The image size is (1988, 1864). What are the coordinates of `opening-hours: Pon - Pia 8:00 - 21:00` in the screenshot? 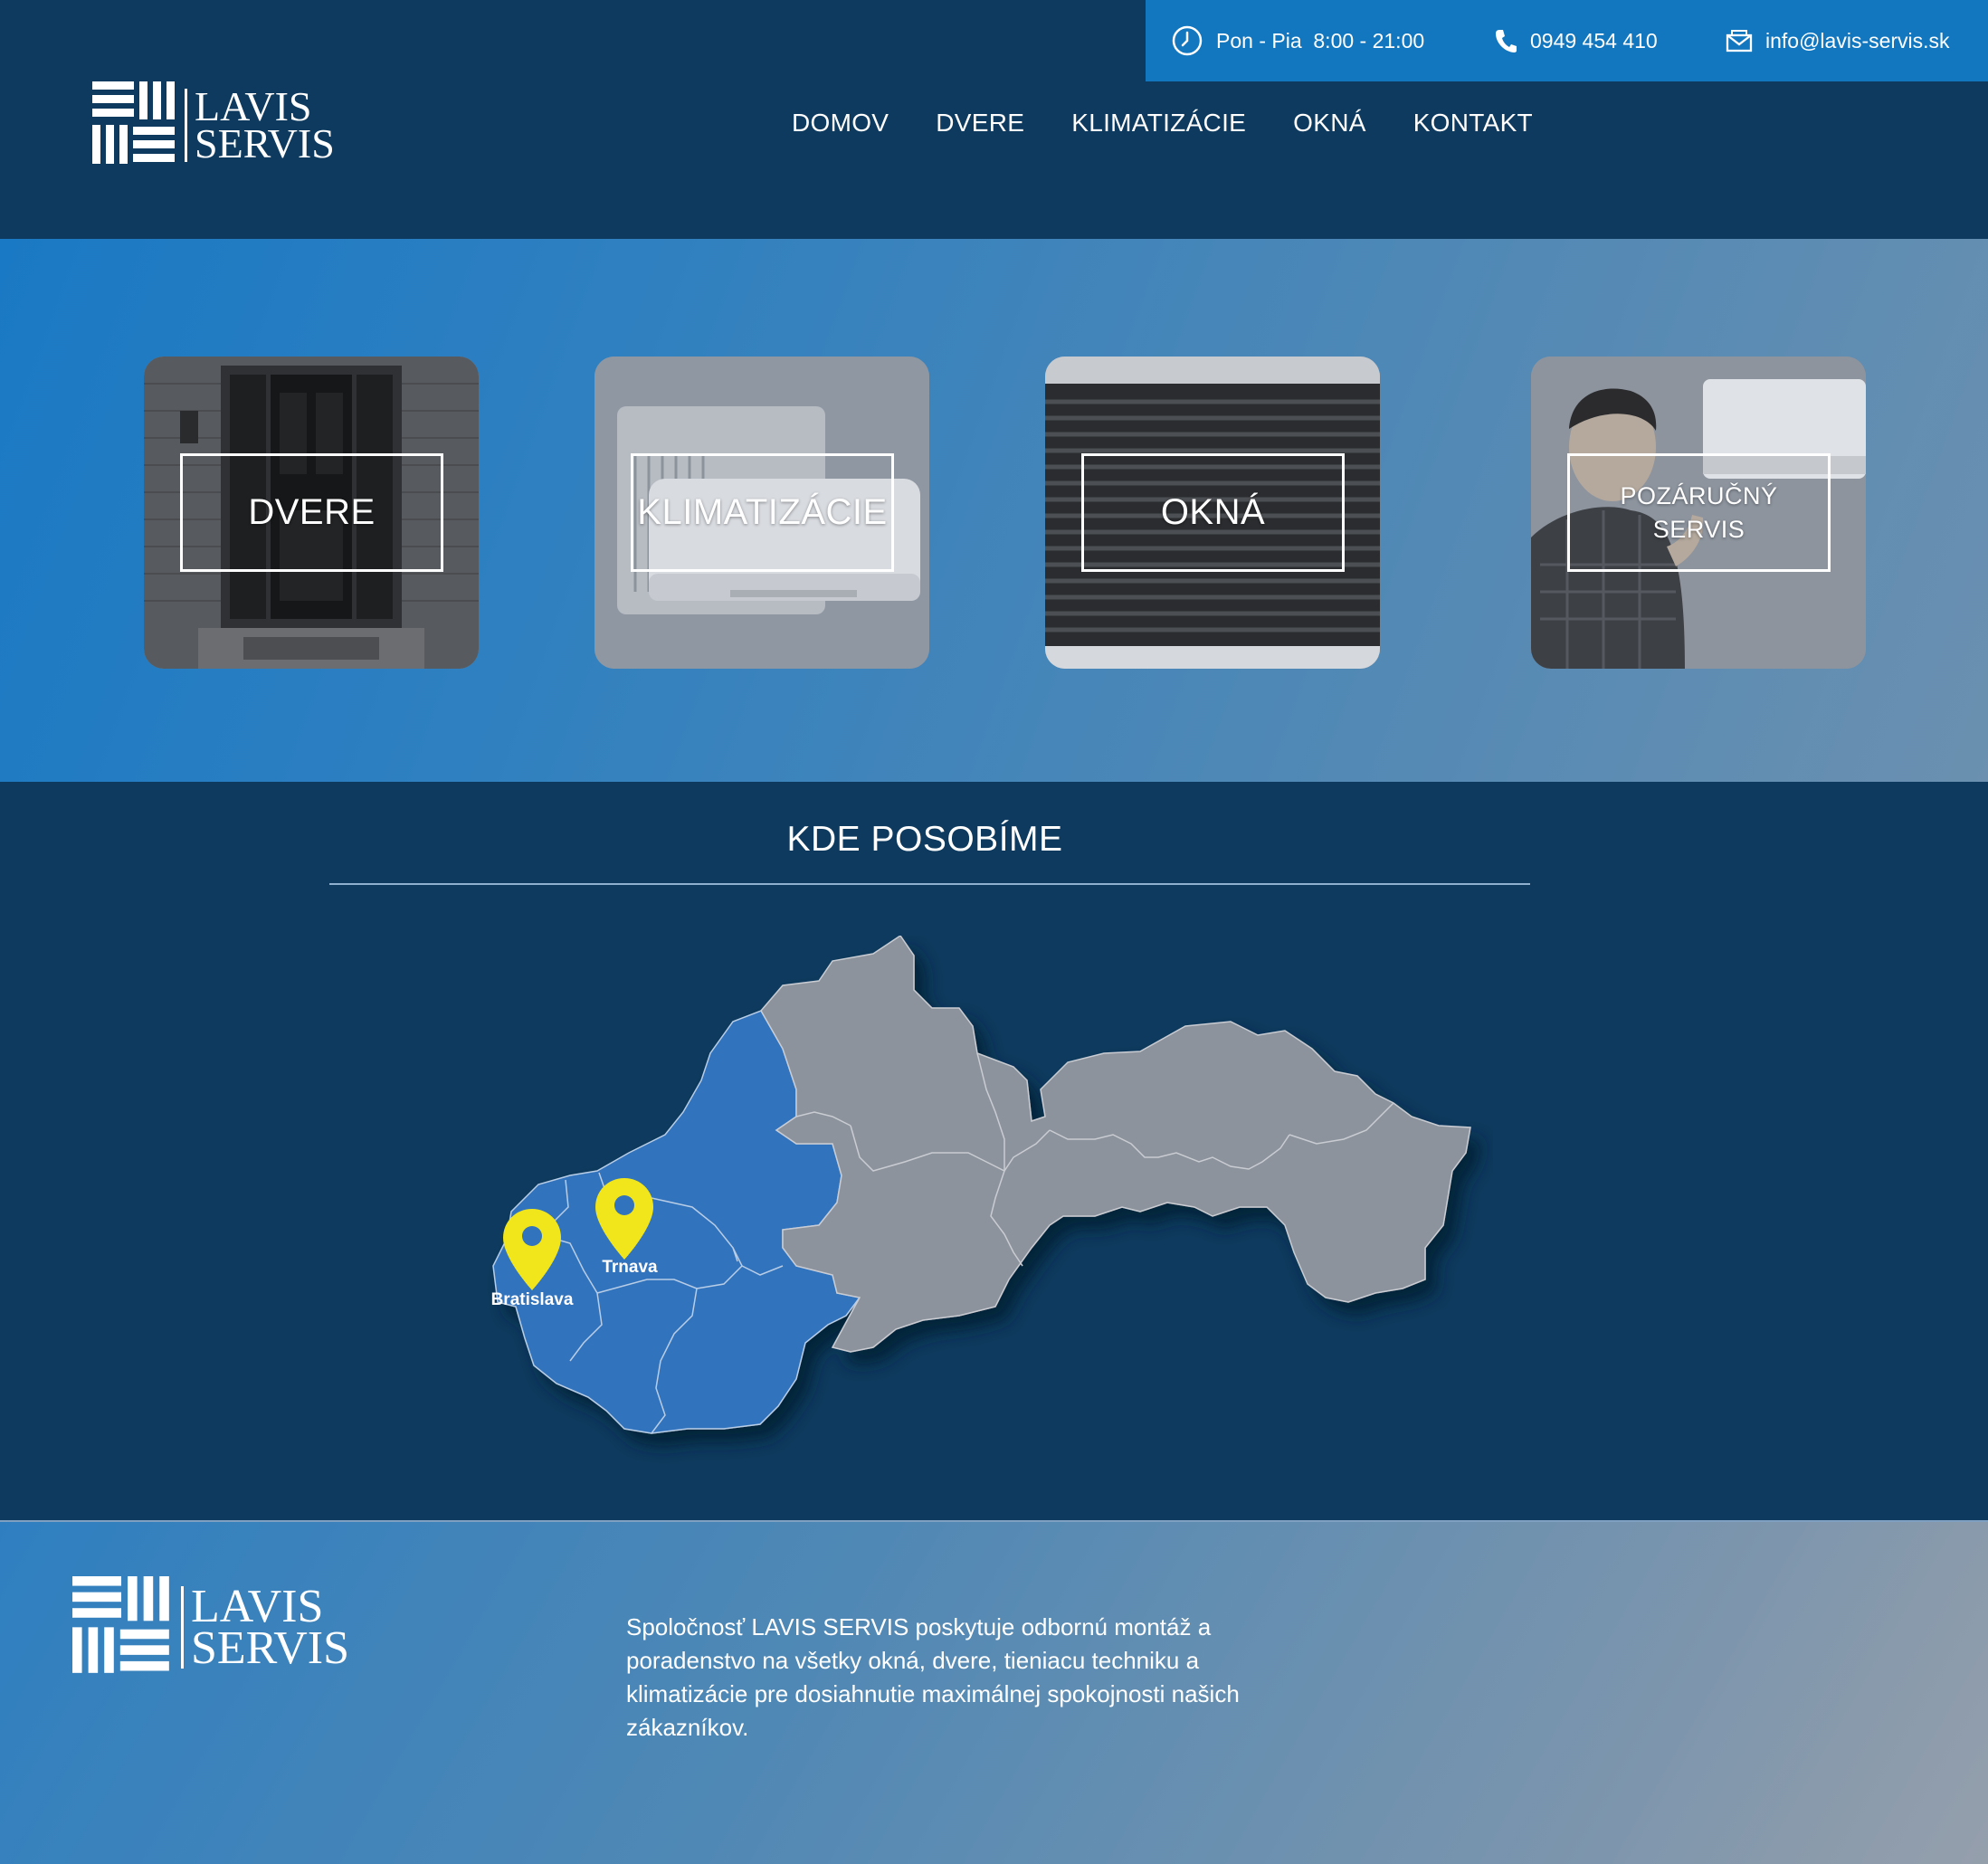 It's located at (1297, 40).